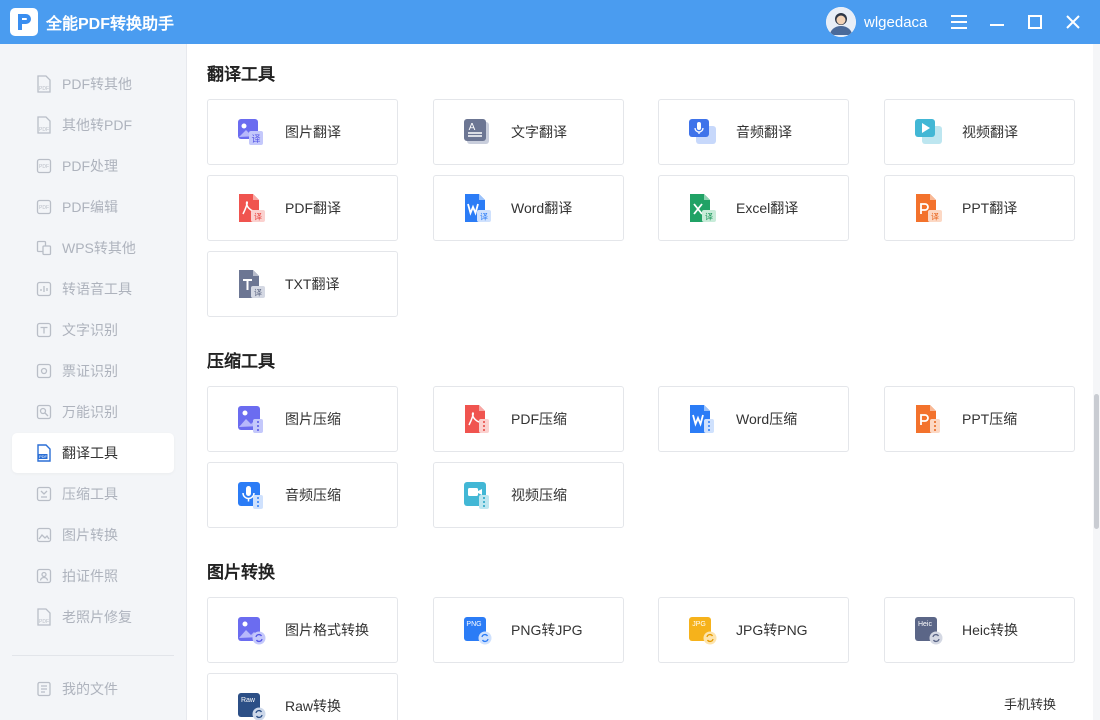 This screenshot has width=1100, height=720. Describe the element at coordinates (44, 535) in the screenshot. I see `image-convert-icon` at that location.